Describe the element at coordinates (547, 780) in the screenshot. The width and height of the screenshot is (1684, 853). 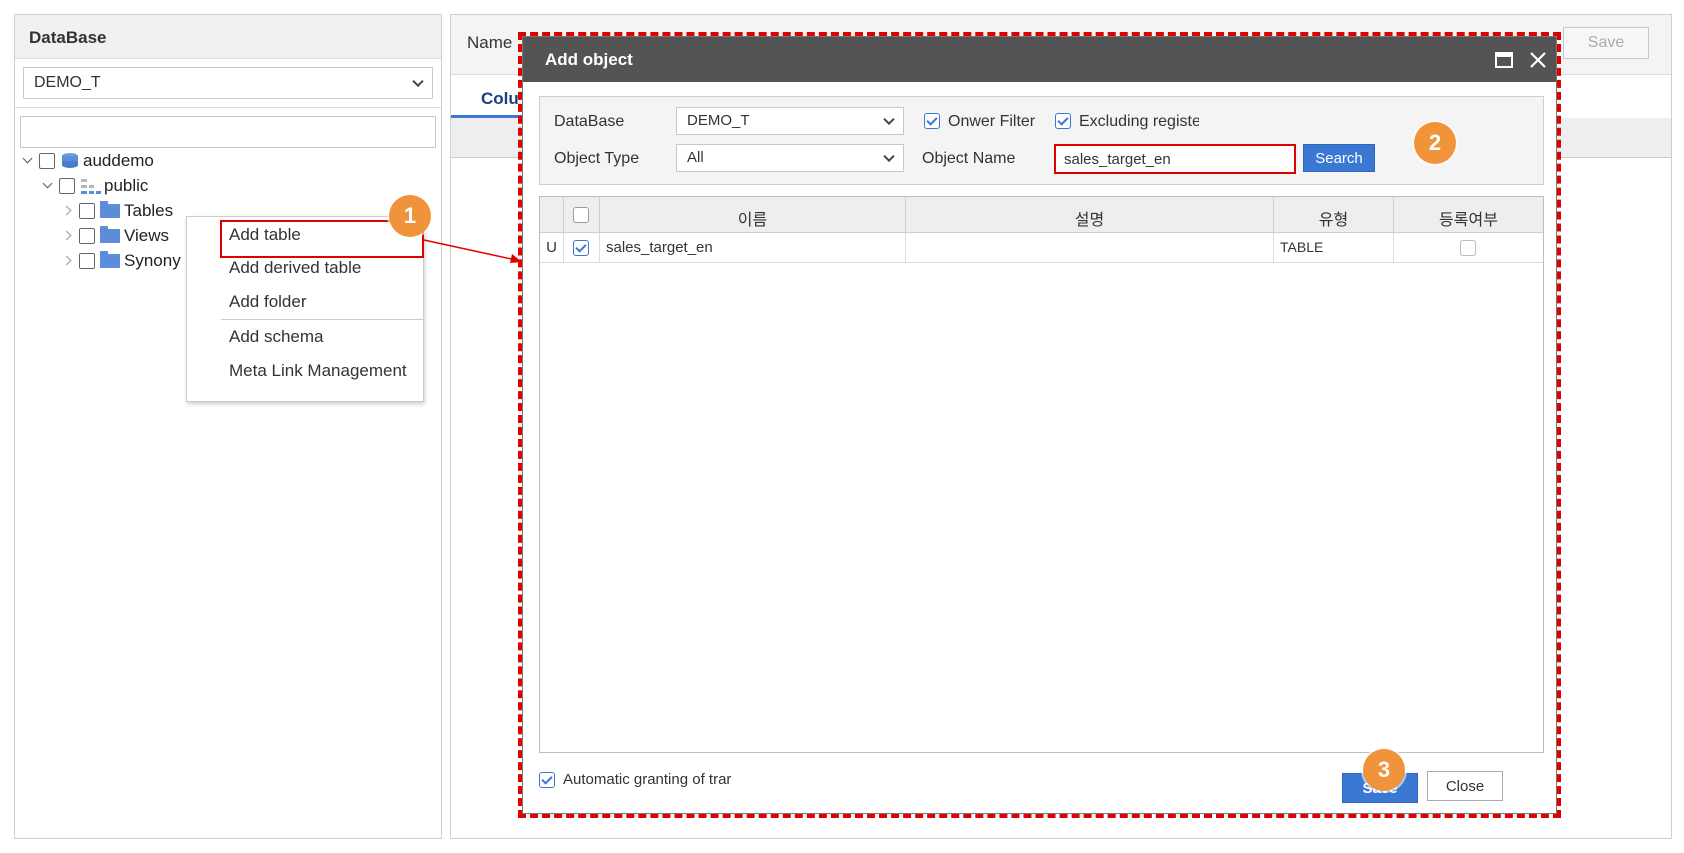
I see `auto-grant-checkbox` at that location.